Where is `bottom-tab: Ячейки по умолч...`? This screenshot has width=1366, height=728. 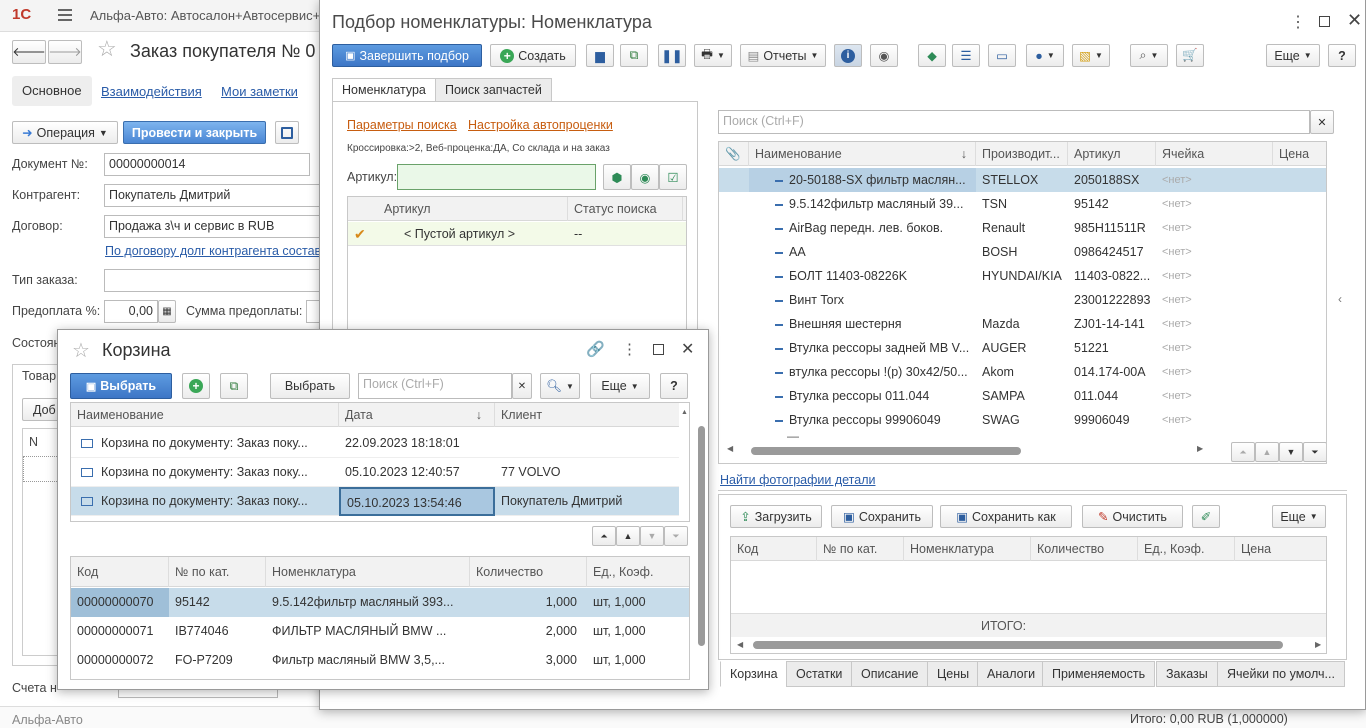 bottom-tab: Ячейки по умолч... is located at coordinates (1281, 674).